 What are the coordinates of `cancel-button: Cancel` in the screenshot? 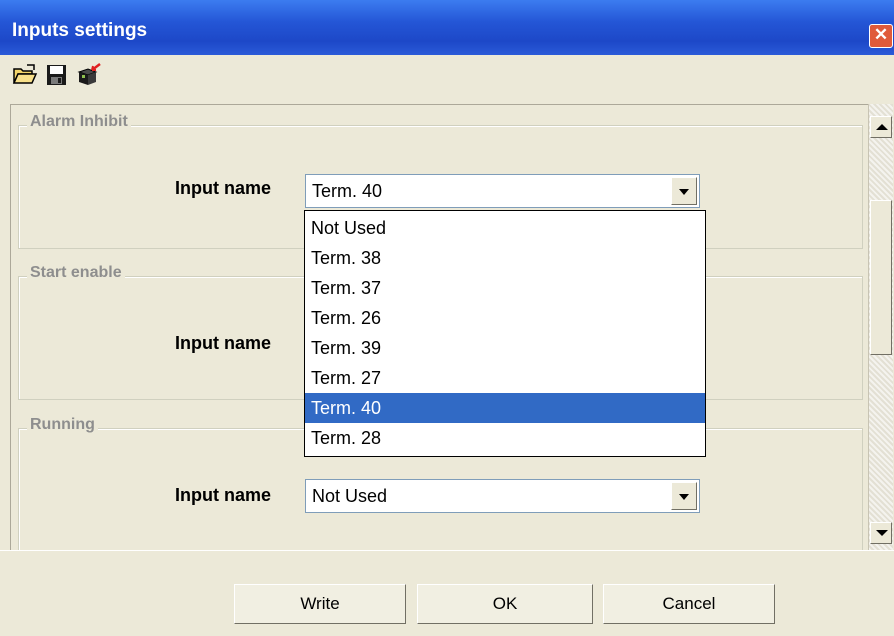 It's located at (689, 604).